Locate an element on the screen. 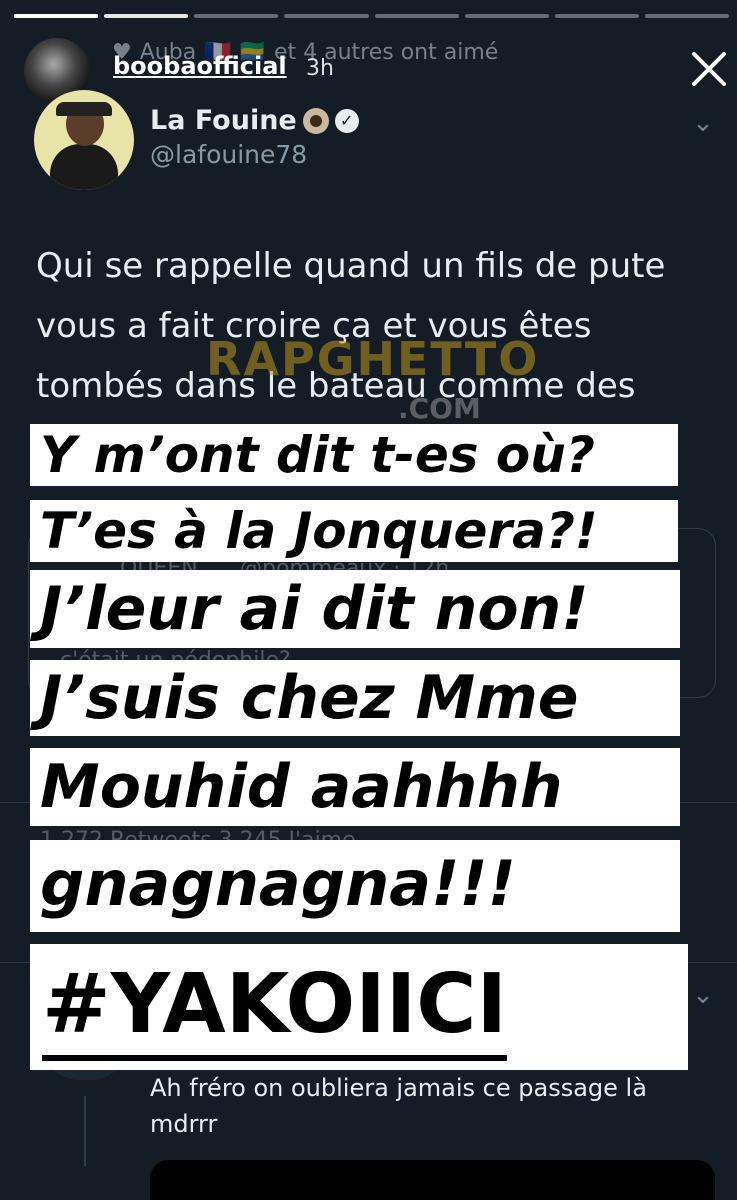 This screenshot has height=1200, width=737. verified-icon: ✓ is located at coordinates (346, 120).